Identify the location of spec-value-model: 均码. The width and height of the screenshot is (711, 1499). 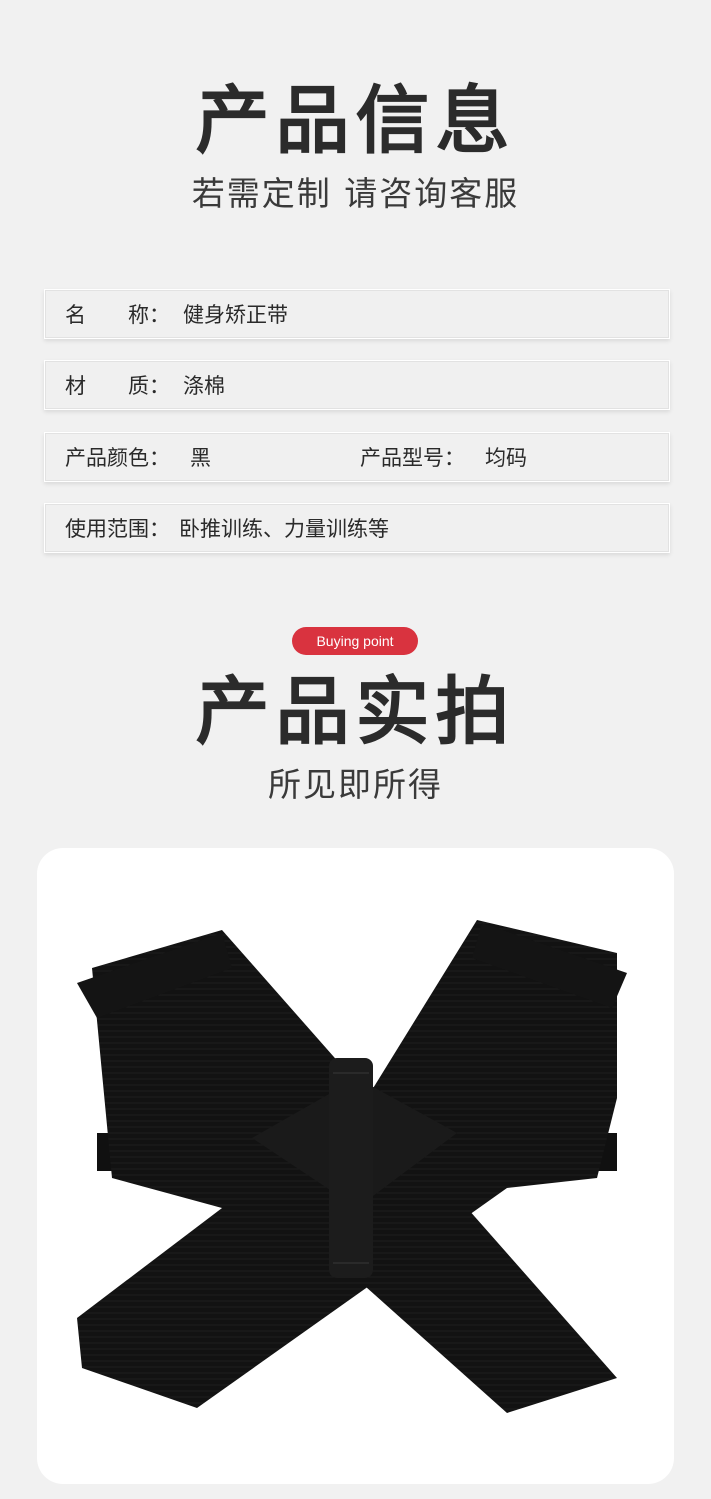
(506, 458).